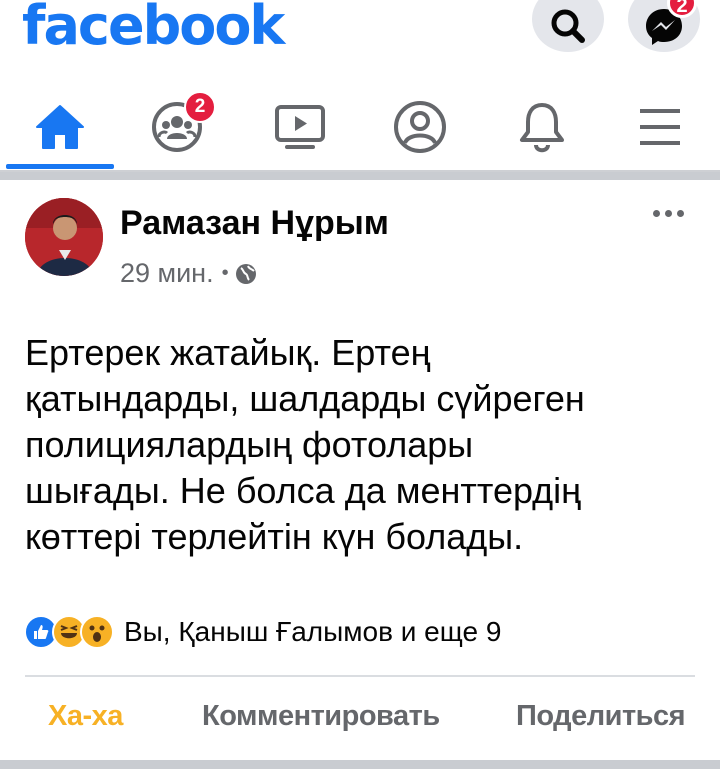 The width and height of the screenshot is (720, 769). What do you see at coordinates (153, 28) in the screenshot?
I see `facebook-logo: facebook` at bounding box center [153, 28].